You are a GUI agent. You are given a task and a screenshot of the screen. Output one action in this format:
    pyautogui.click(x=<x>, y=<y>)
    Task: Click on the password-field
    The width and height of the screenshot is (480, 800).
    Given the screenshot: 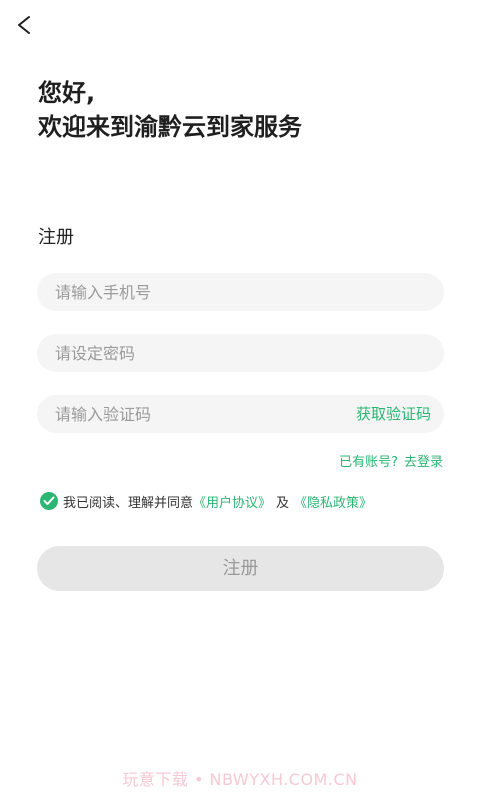 What is the action you would take?
    pyautogui.click(x=240, y=353)
    